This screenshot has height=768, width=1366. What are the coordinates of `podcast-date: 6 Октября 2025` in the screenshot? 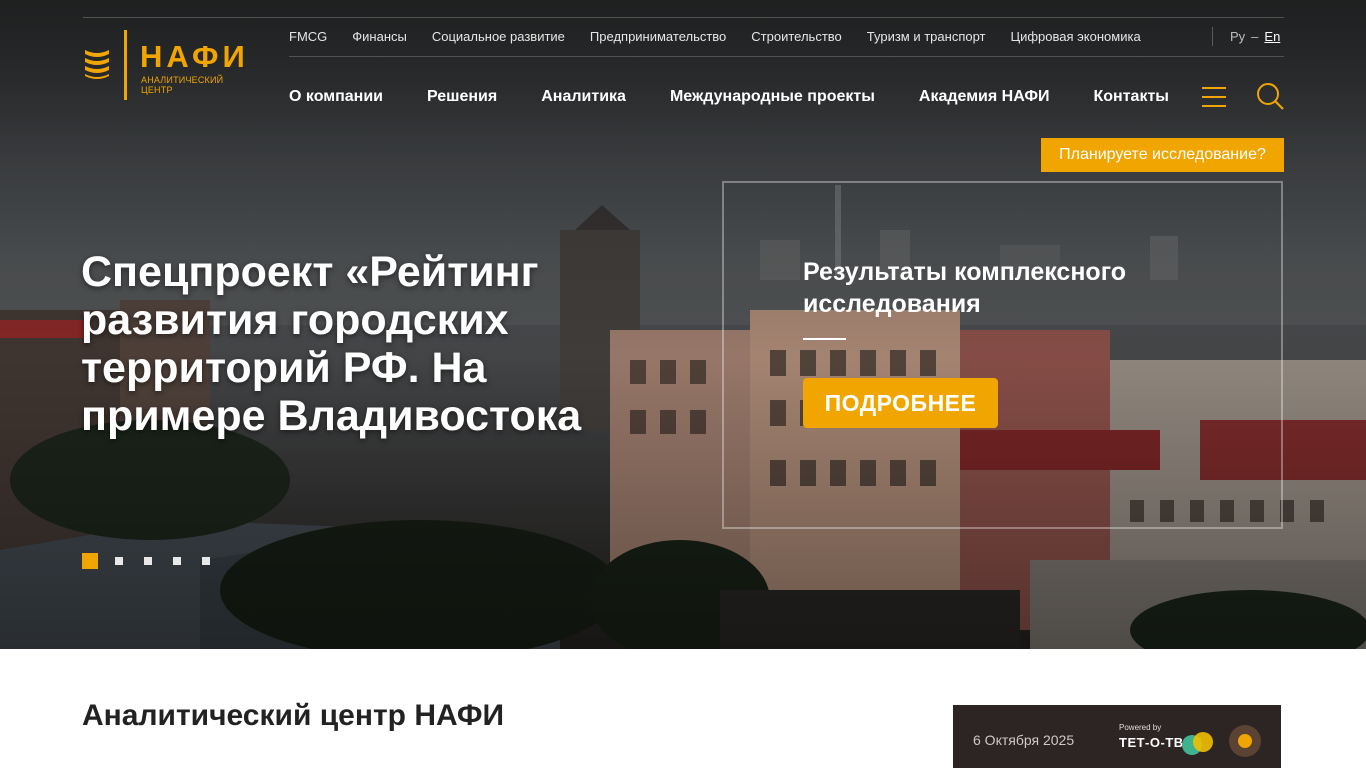 It's located at (1024, 740).